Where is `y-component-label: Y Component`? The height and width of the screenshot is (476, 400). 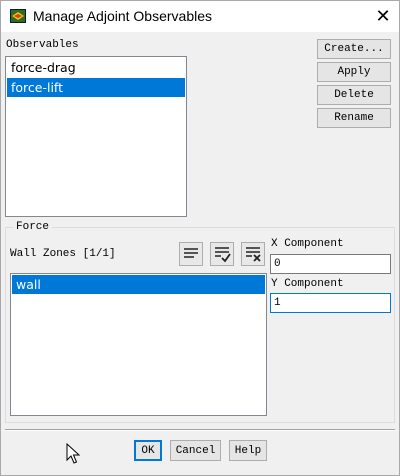 y-component-label: Y Component is located at coordinates (307, 284).